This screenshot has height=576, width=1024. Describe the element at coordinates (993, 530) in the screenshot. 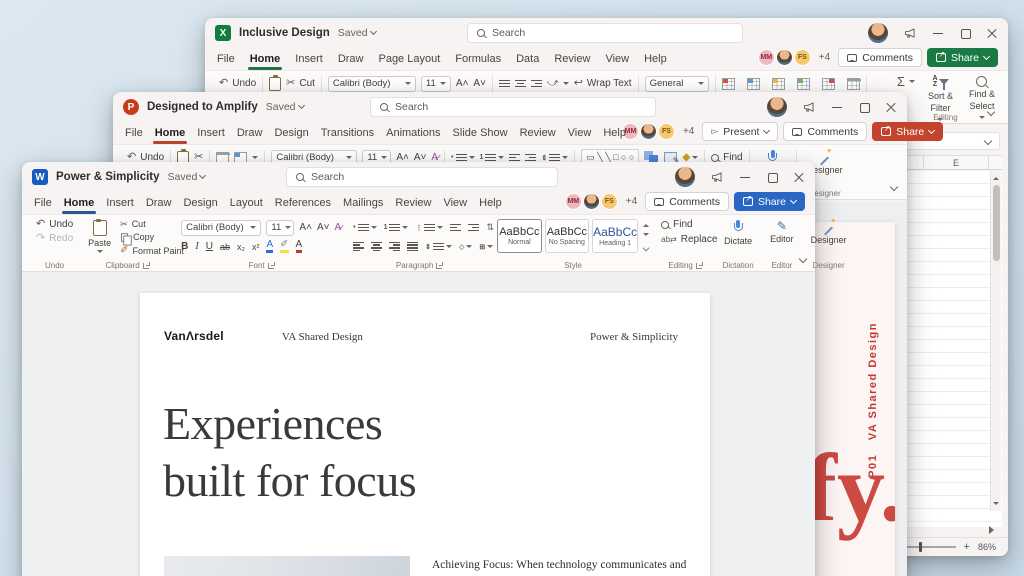

I see `scroll-right-icon` at that location.